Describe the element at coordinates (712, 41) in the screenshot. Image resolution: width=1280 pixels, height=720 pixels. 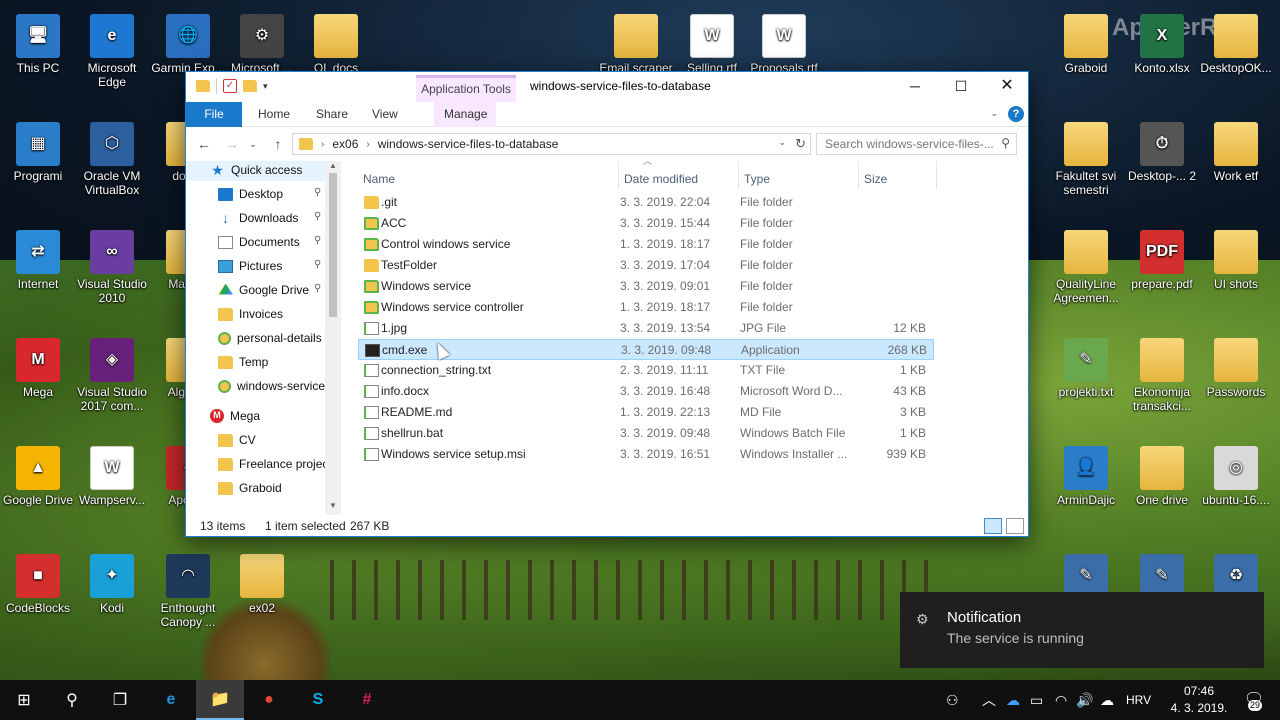
I see `desktop-icon-item: W Selling.rtf` at that location.